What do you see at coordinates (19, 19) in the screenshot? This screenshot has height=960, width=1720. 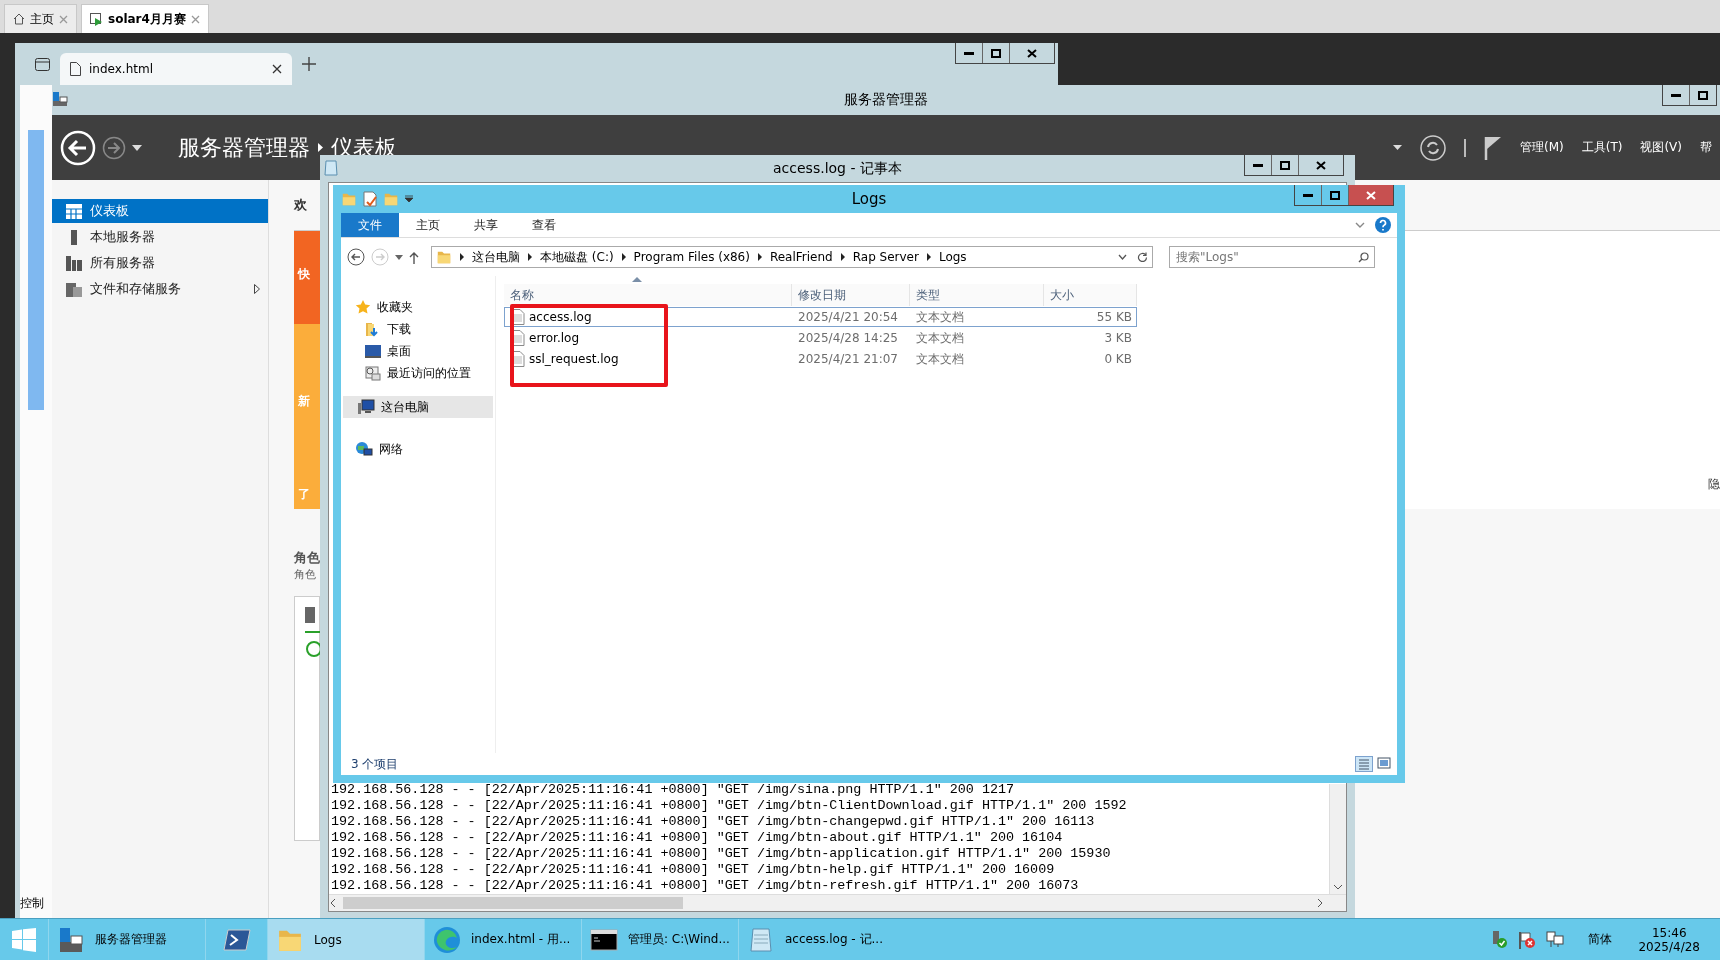 I see `home-icon` at bounding box center [19, 19].